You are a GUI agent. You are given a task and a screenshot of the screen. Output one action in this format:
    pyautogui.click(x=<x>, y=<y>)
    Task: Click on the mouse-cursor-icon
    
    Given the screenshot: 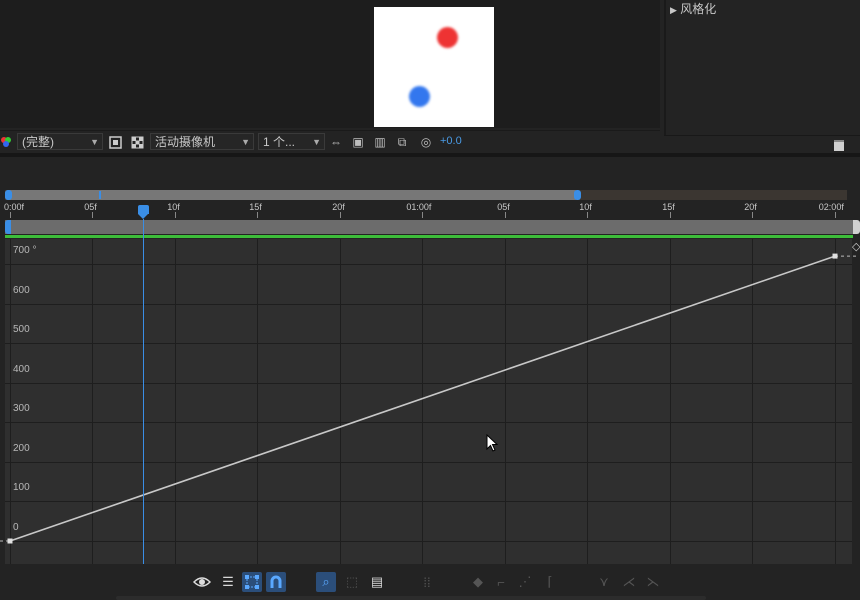 What is the action you would take?
    pyautogui.click(x=492, y=443)
    